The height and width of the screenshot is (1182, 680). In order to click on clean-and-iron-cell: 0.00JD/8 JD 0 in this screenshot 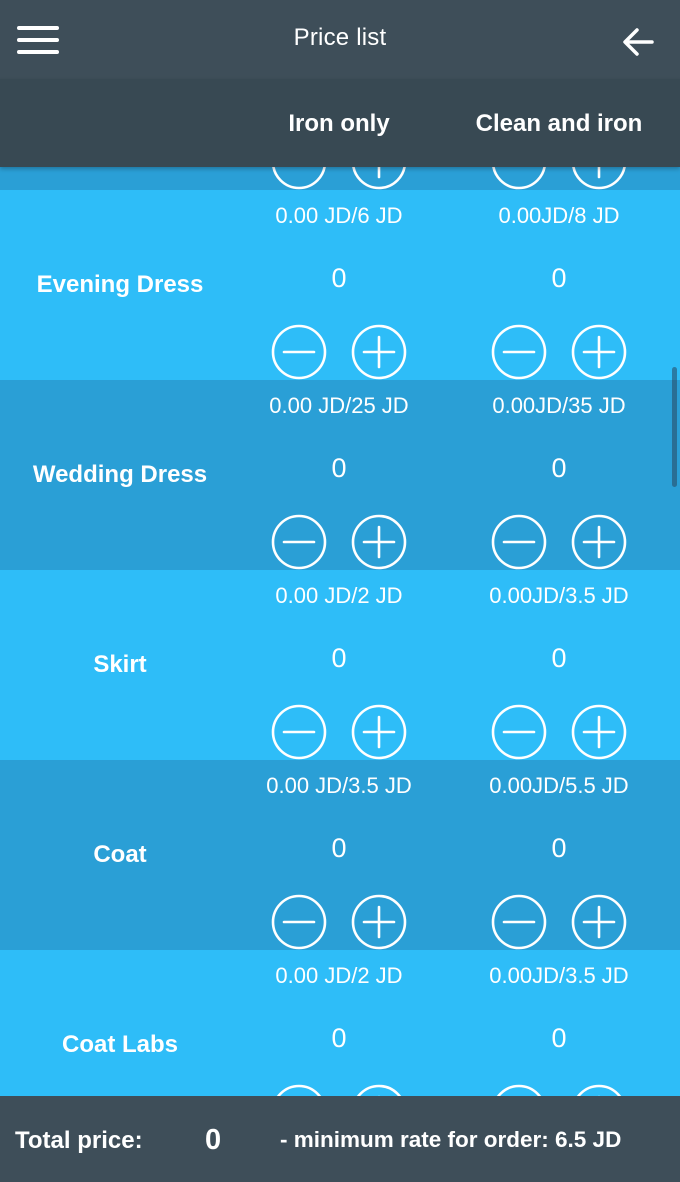, I will do `click(559, 285)`.